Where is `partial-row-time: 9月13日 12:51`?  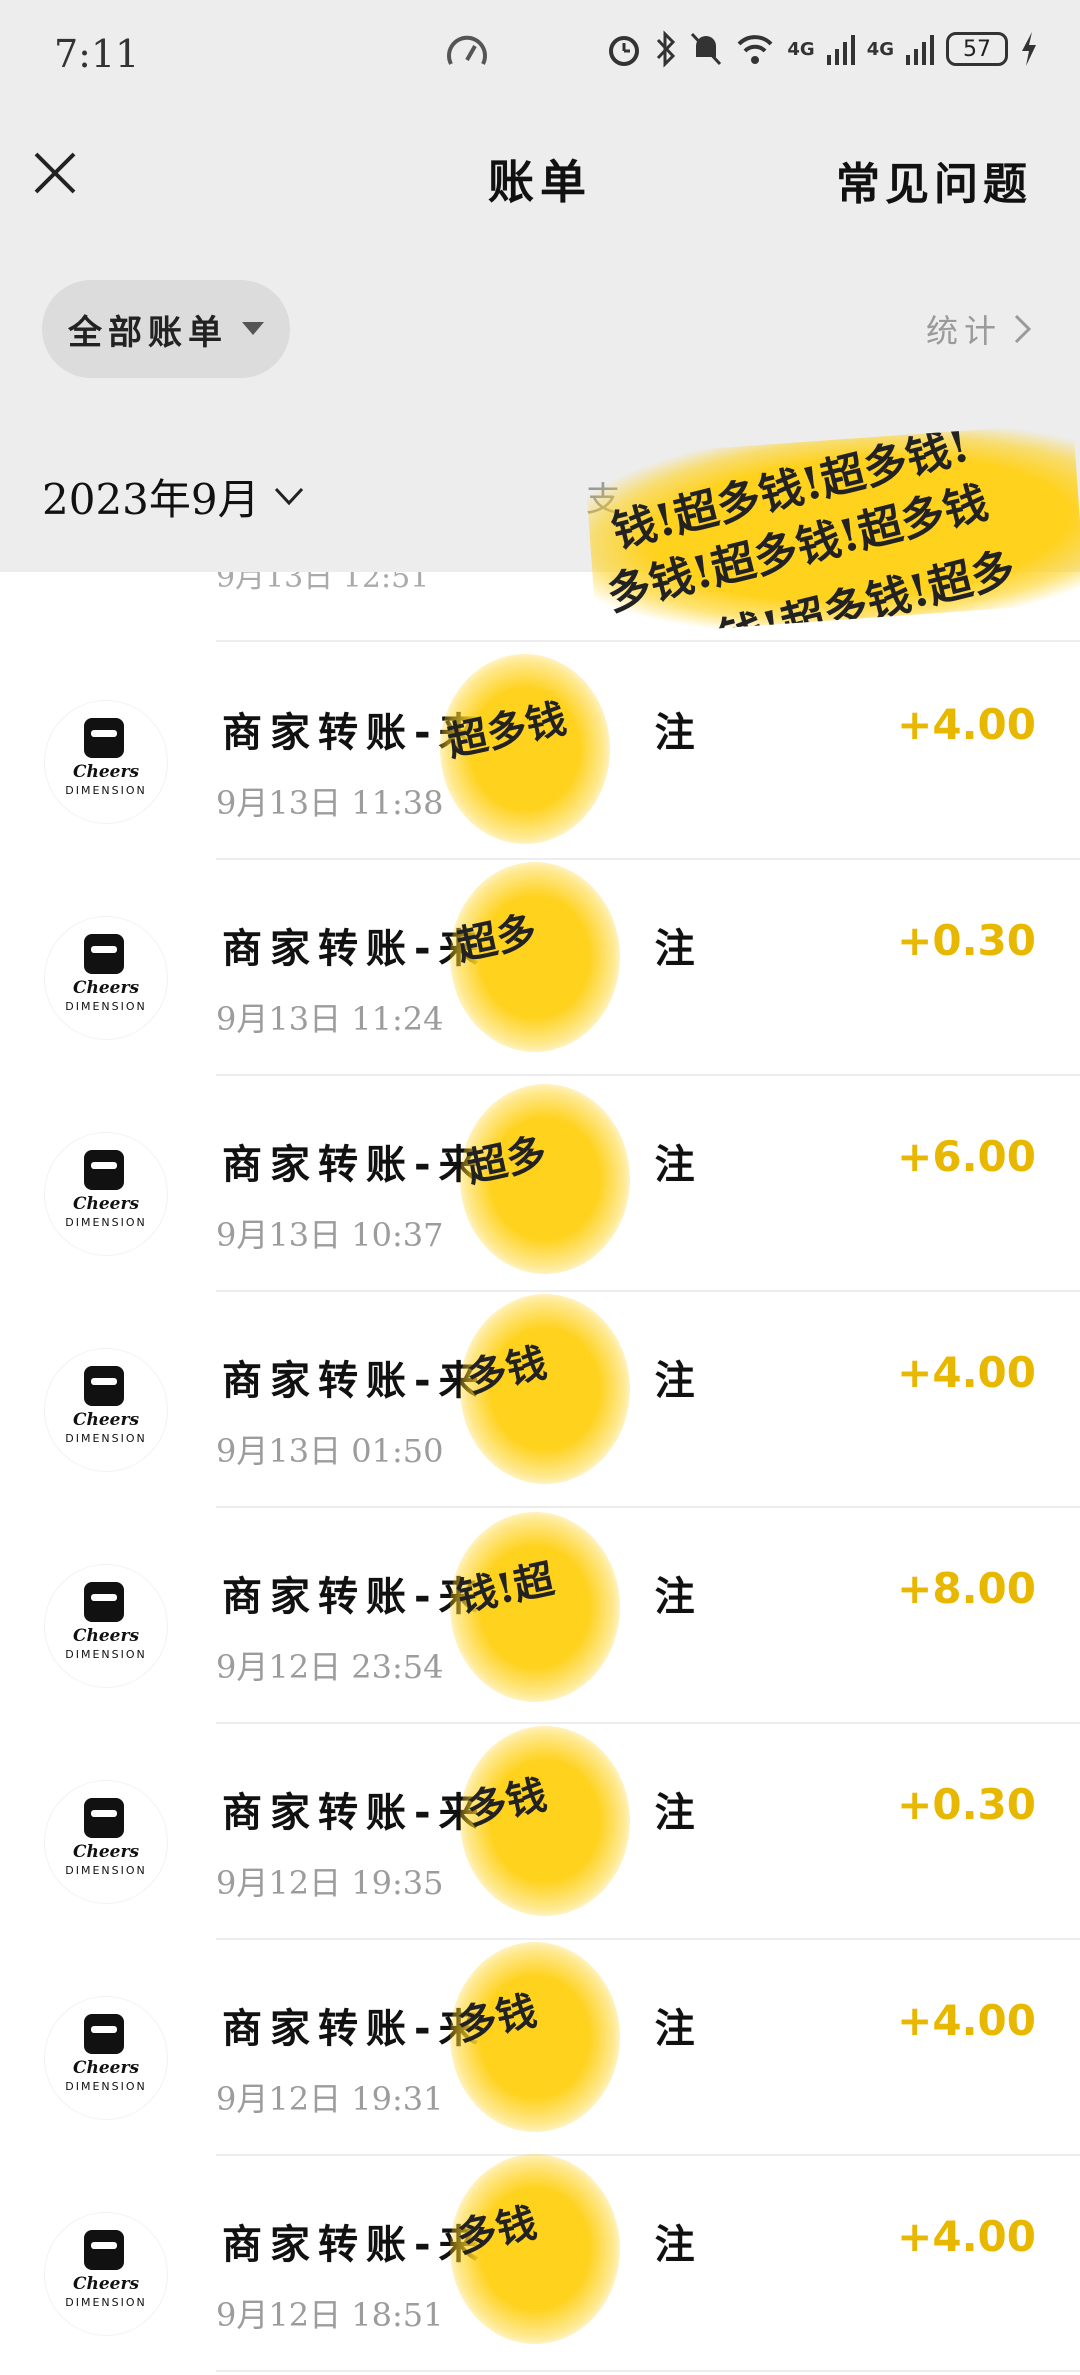 partial-row-time: 9月13日 12:51 is located at coordinates (323, 583).